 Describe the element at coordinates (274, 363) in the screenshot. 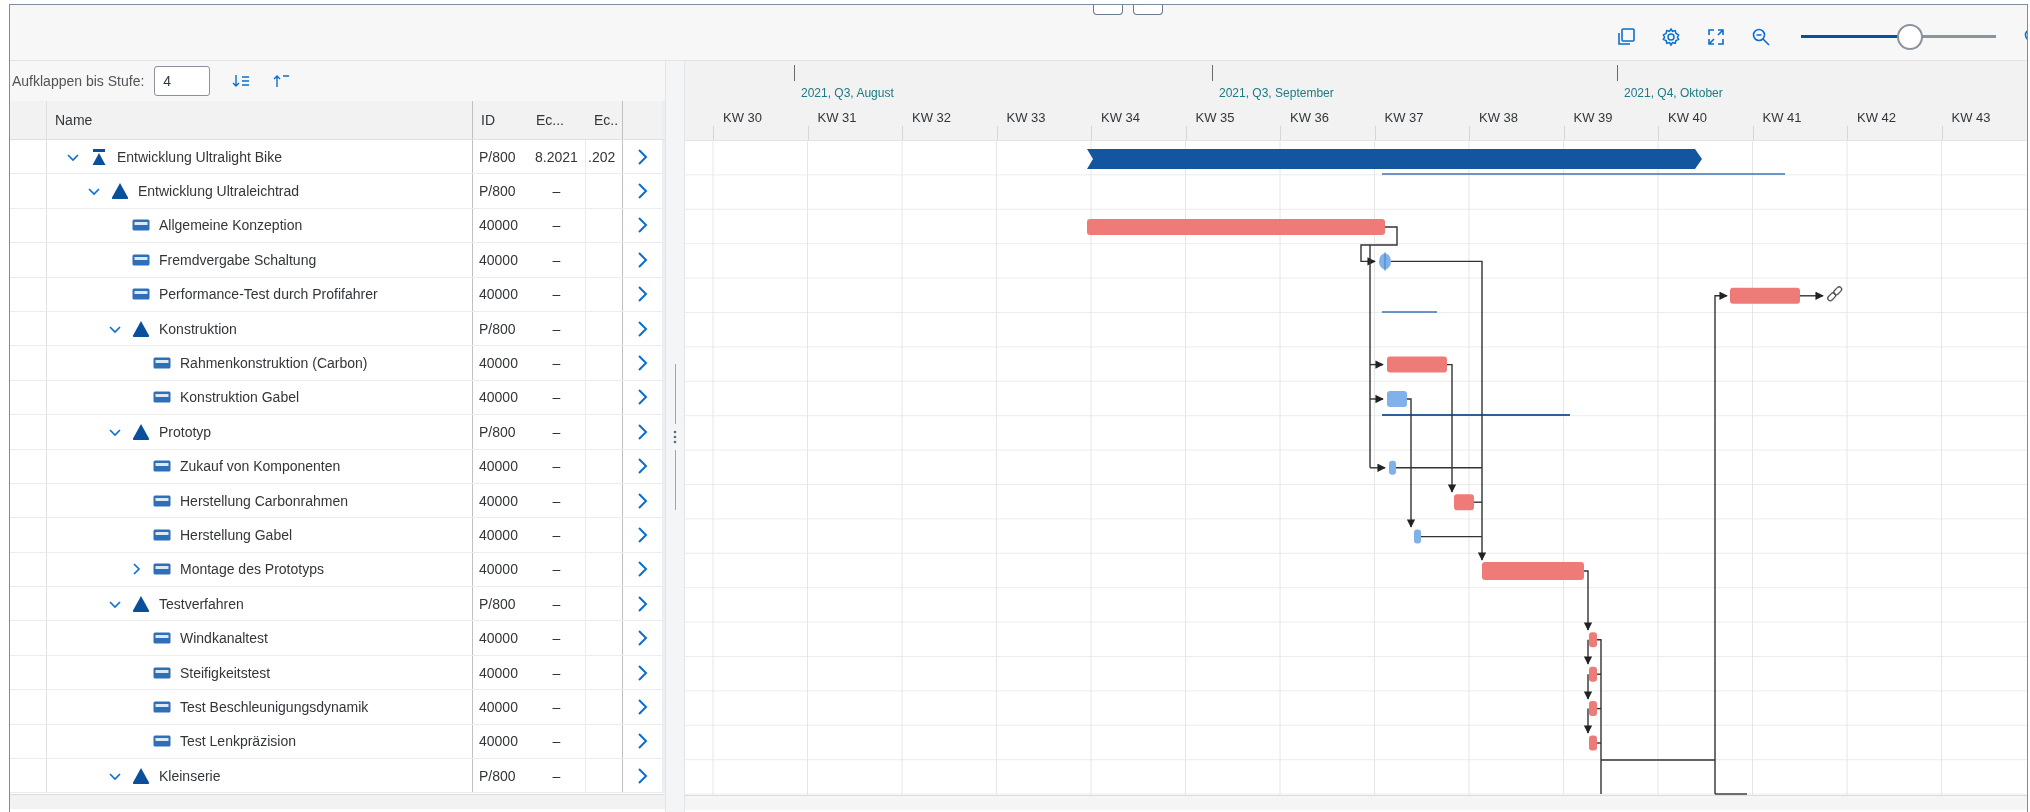

I see `task-name: Rahmenkonstruktion (Carbon)` at that location.